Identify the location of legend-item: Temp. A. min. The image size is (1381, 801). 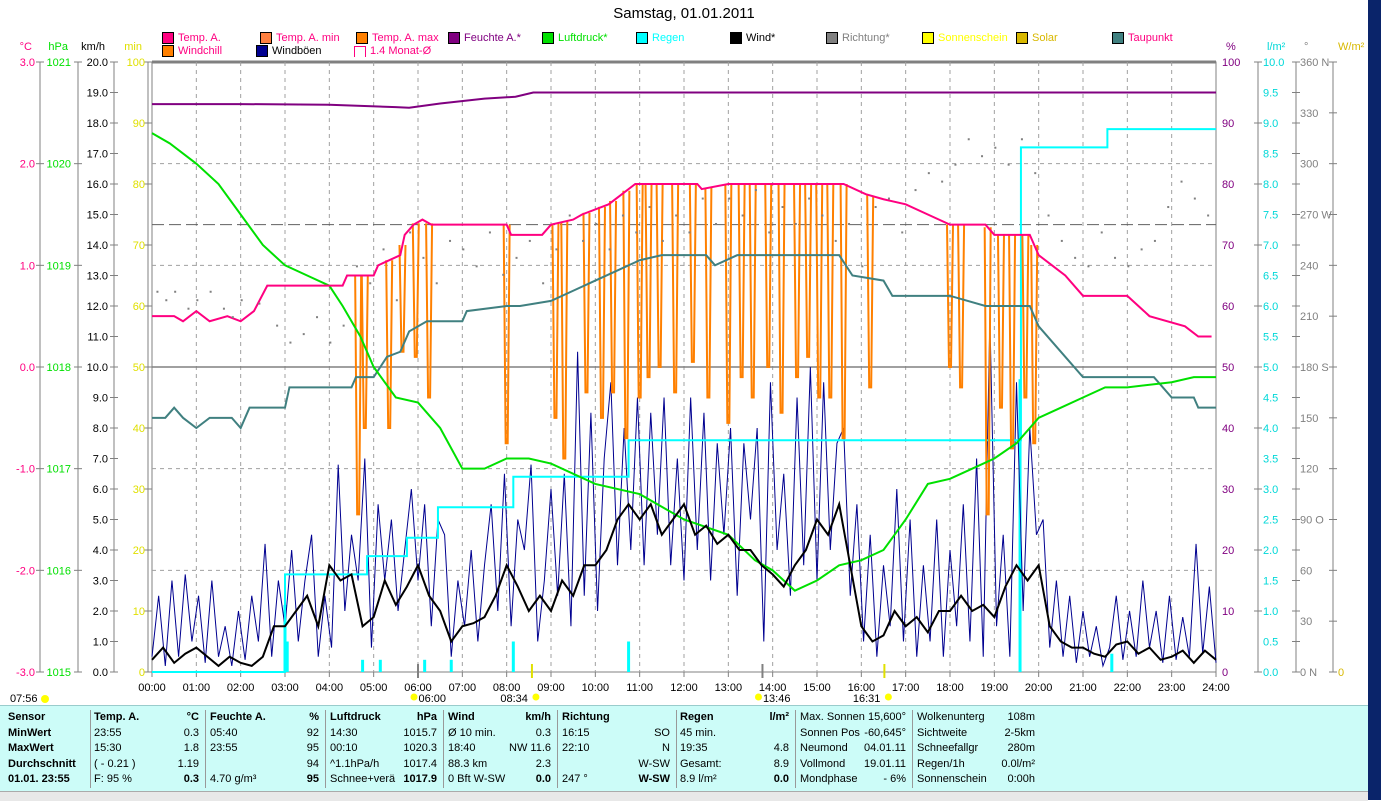
(300, 38).